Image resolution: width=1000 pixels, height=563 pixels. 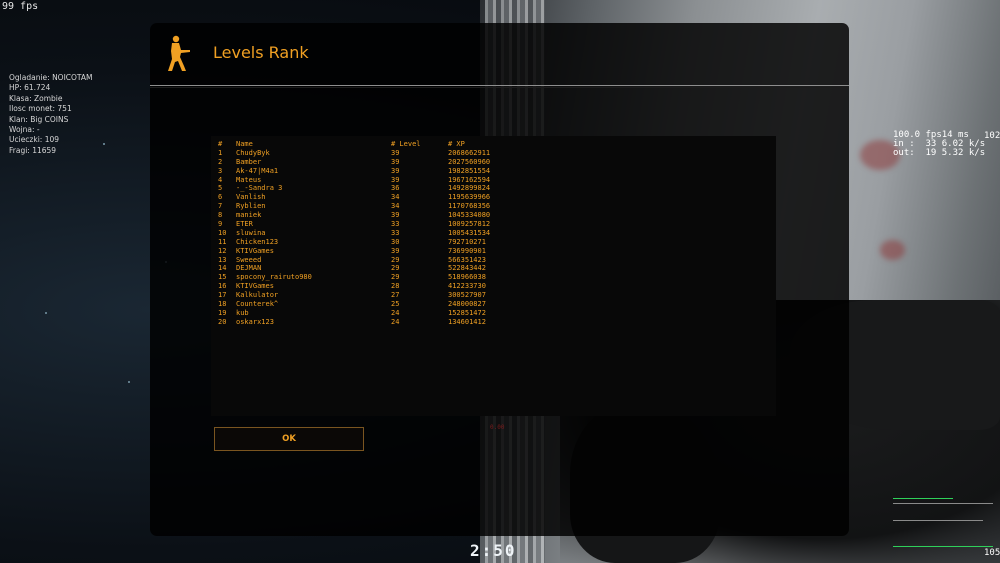 What do you see at coordinates (222, 304) in the screenshot?
I see `rank-cell: 18` at bounding box center [222, 304].